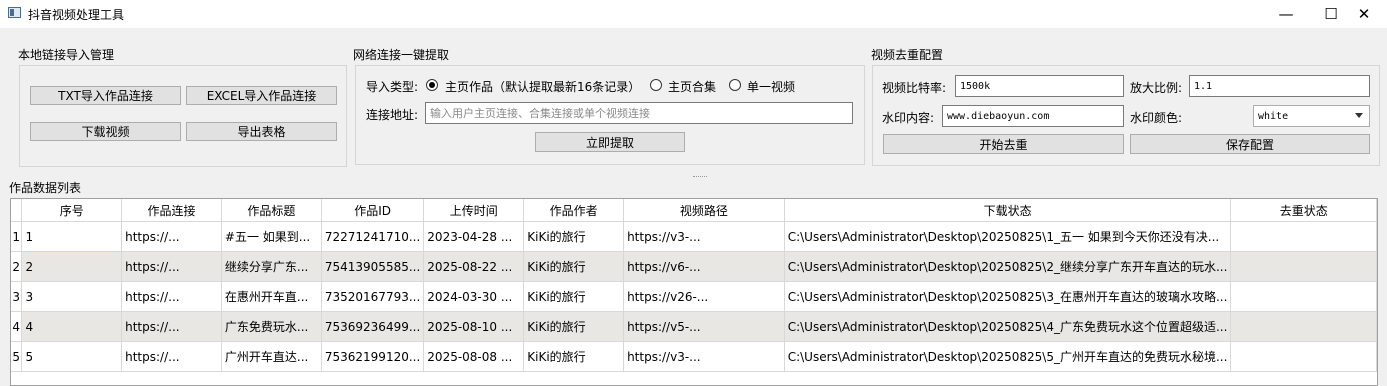  Describe the element at coordinates (610, 142) in the screenshot. I see `extract-now-button: 立即提取` at that location.